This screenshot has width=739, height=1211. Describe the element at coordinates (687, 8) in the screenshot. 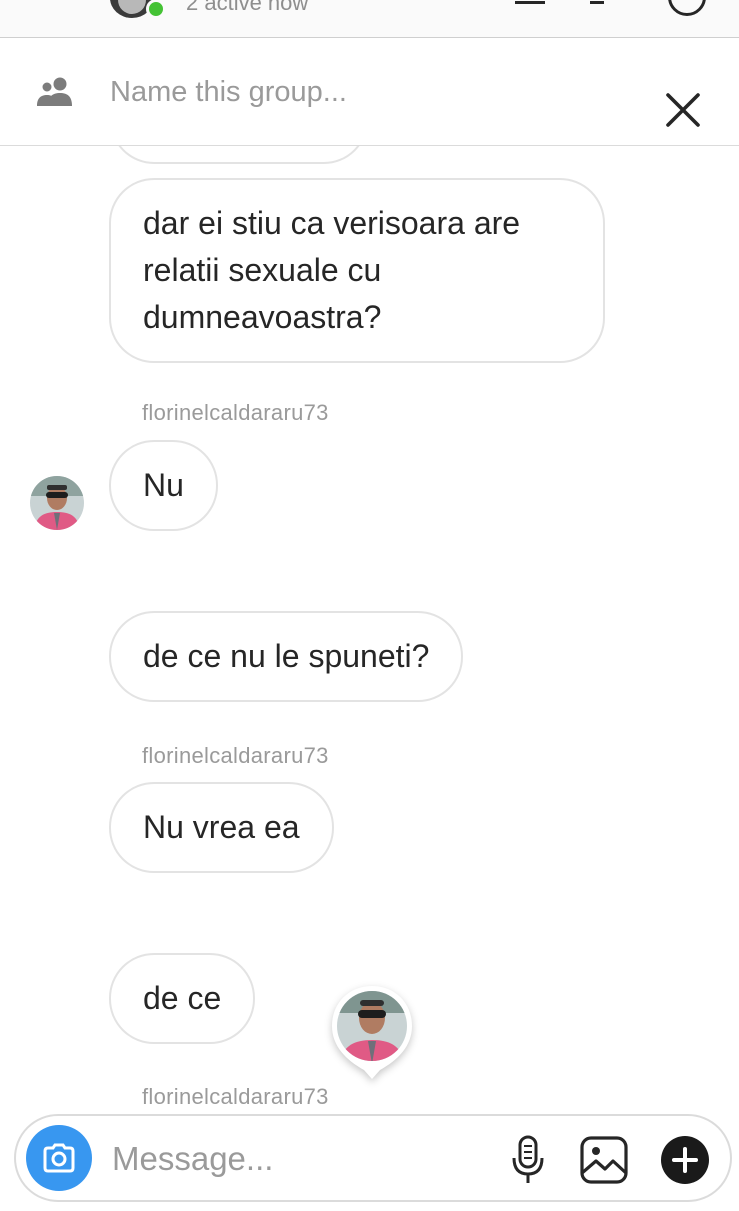

I see `info-icon` at that location.